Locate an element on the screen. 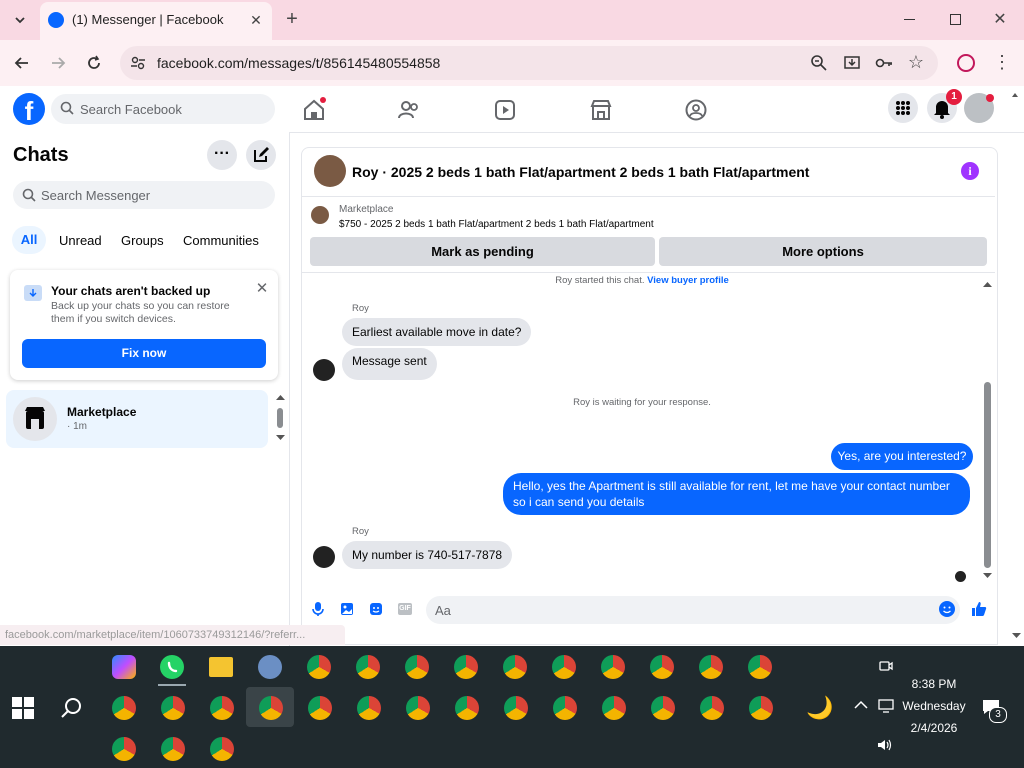  groups-nav-icon is located at coordinates (696, 110).